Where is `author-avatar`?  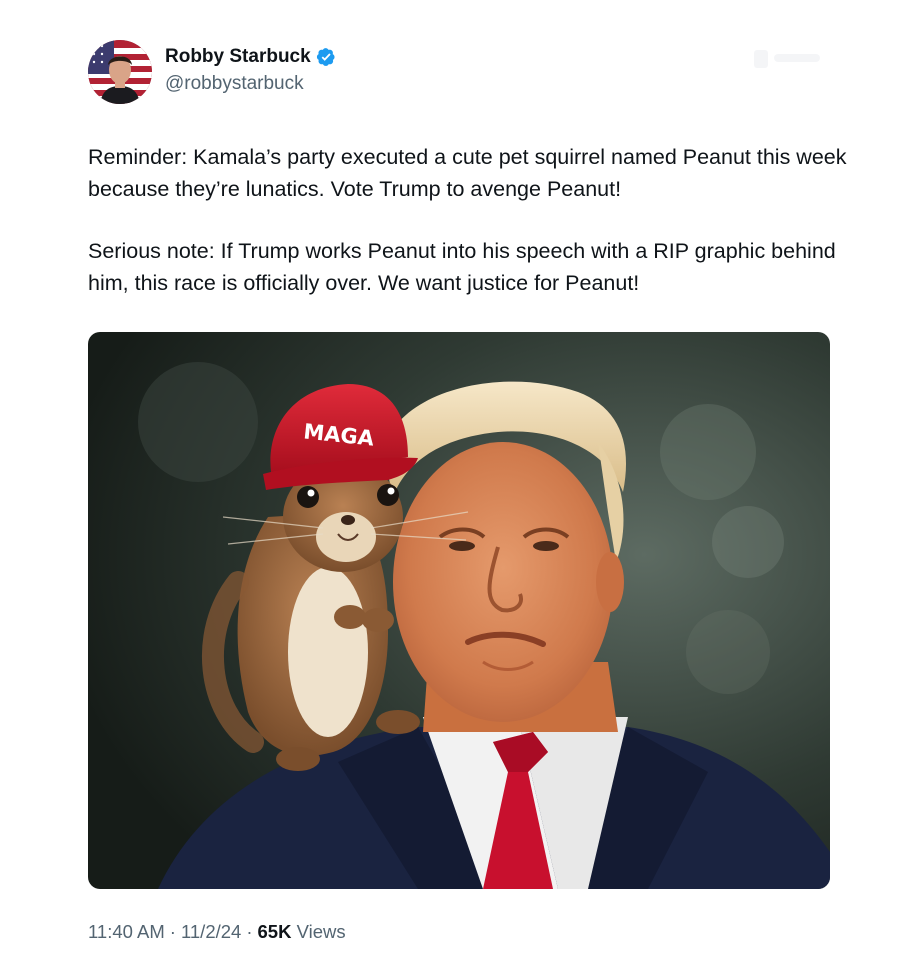
author-avatar is located at coordinates (120, 72).